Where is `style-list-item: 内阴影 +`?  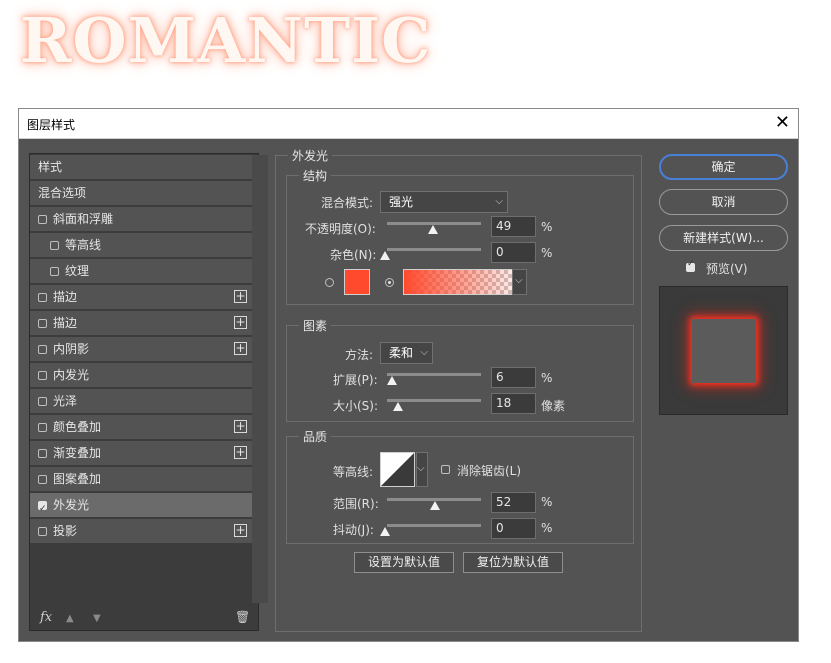
style-list-item: 内阴影 + is located at coordinates (141, 349).